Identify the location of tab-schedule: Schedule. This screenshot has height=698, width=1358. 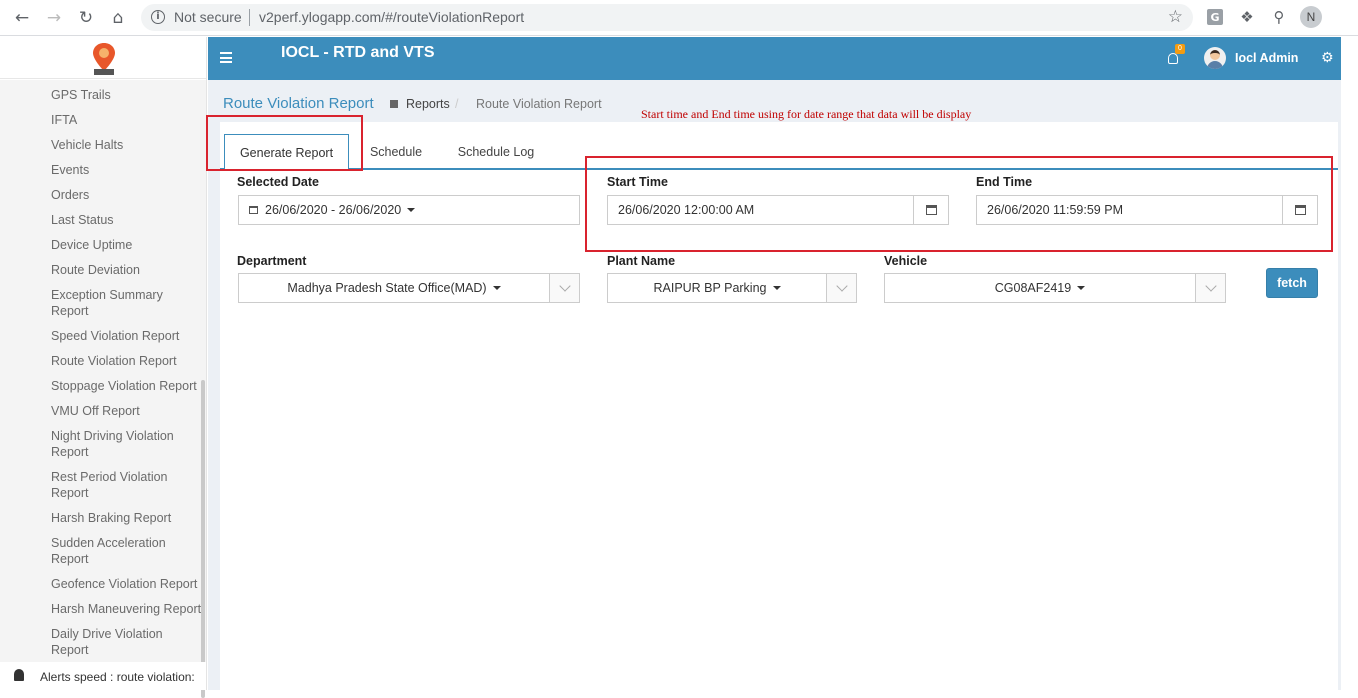
(396, 152).